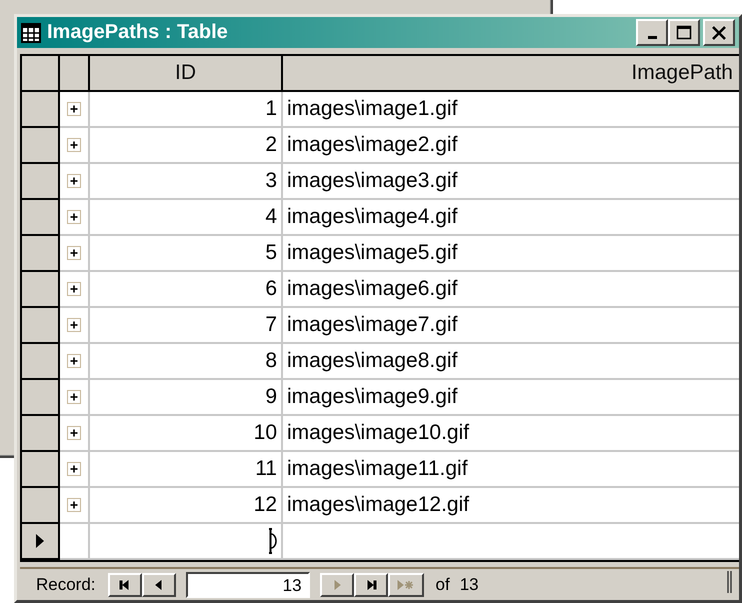 This screenshot has width=742, height=603. I want to click on table-cell: images\image5.gif, so click(511, 254).